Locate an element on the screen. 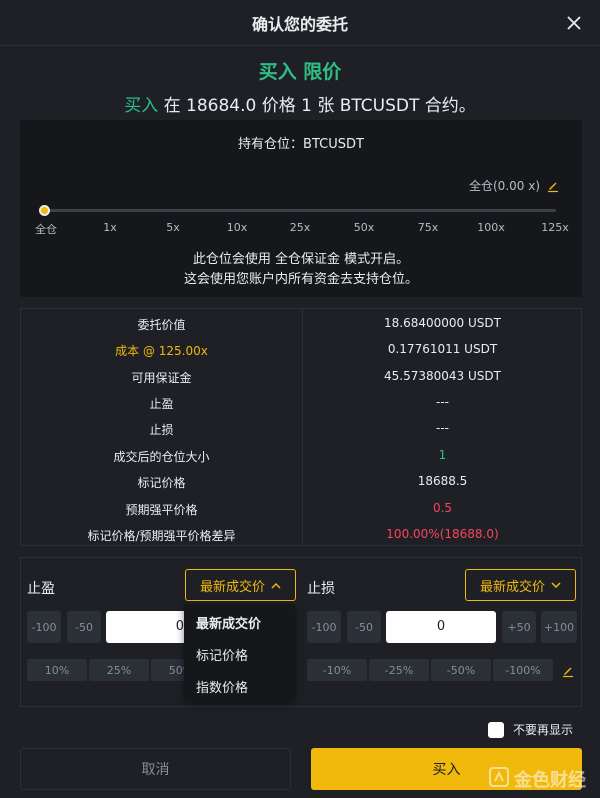  row-value: 18688.5 is located at coordinates (442, 481).